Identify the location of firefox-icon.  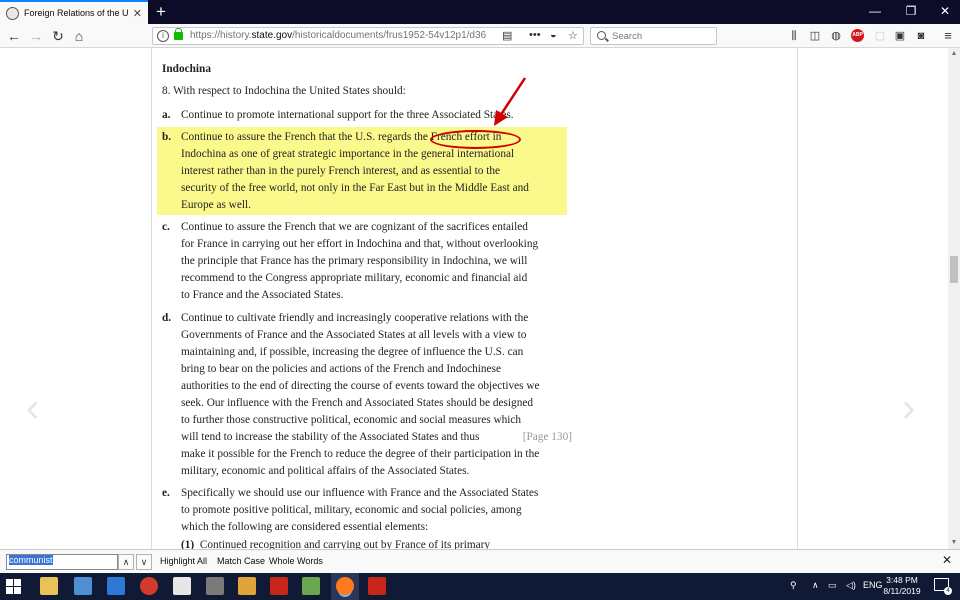
(345, 586).